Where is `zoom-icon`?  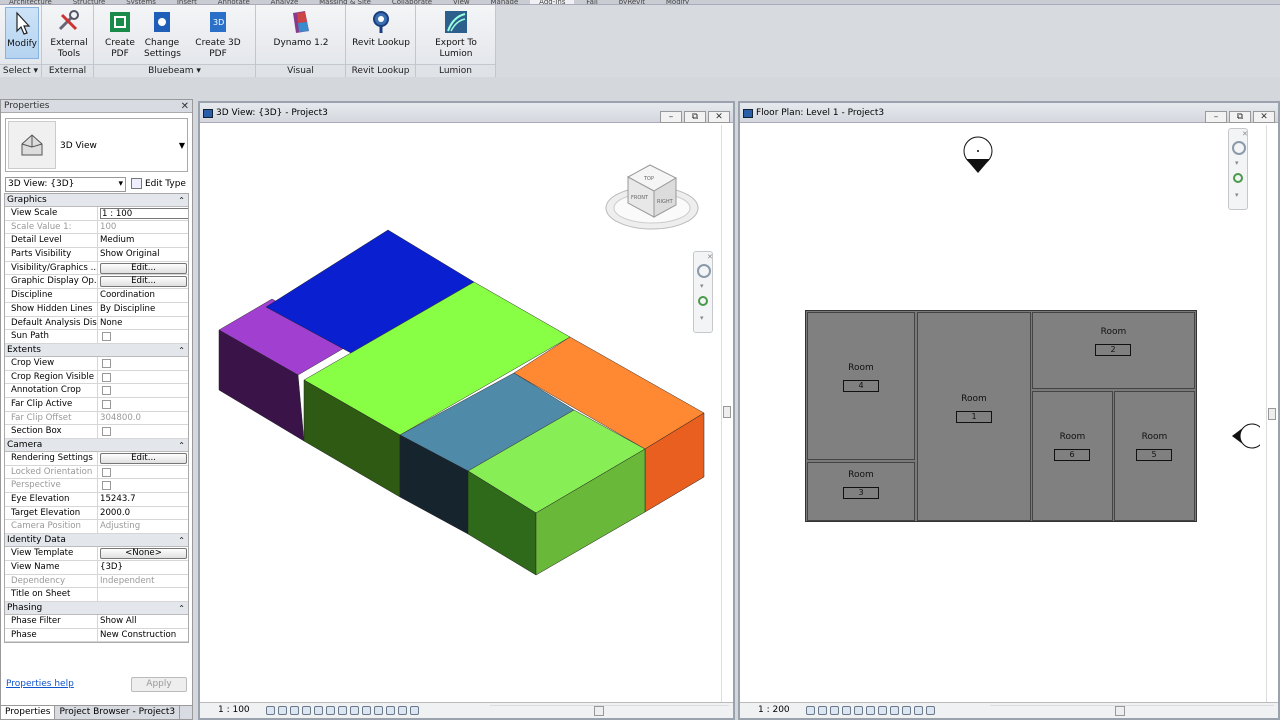
zoom-icon is located at coordinates (703, 301).